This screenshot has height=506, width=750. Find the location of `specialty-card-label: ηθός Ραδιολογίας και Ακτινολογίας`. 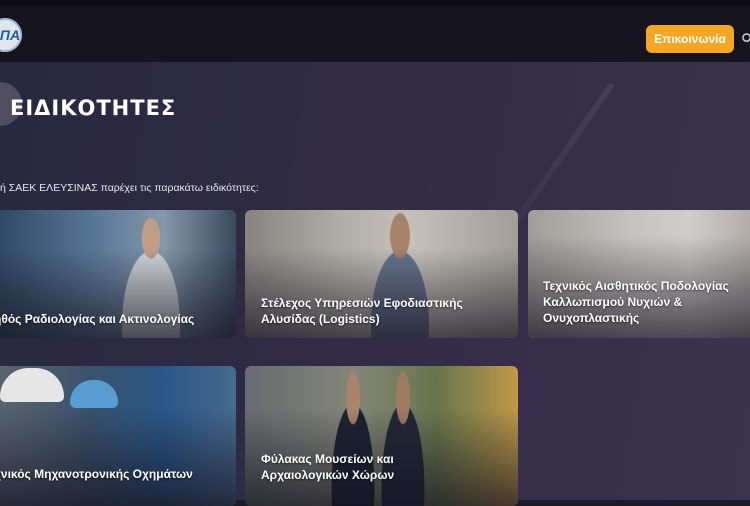

specialty-card-label: ηθός Ραδιολογίας και Ακτινολογίας is located at coordinates (97, 319).